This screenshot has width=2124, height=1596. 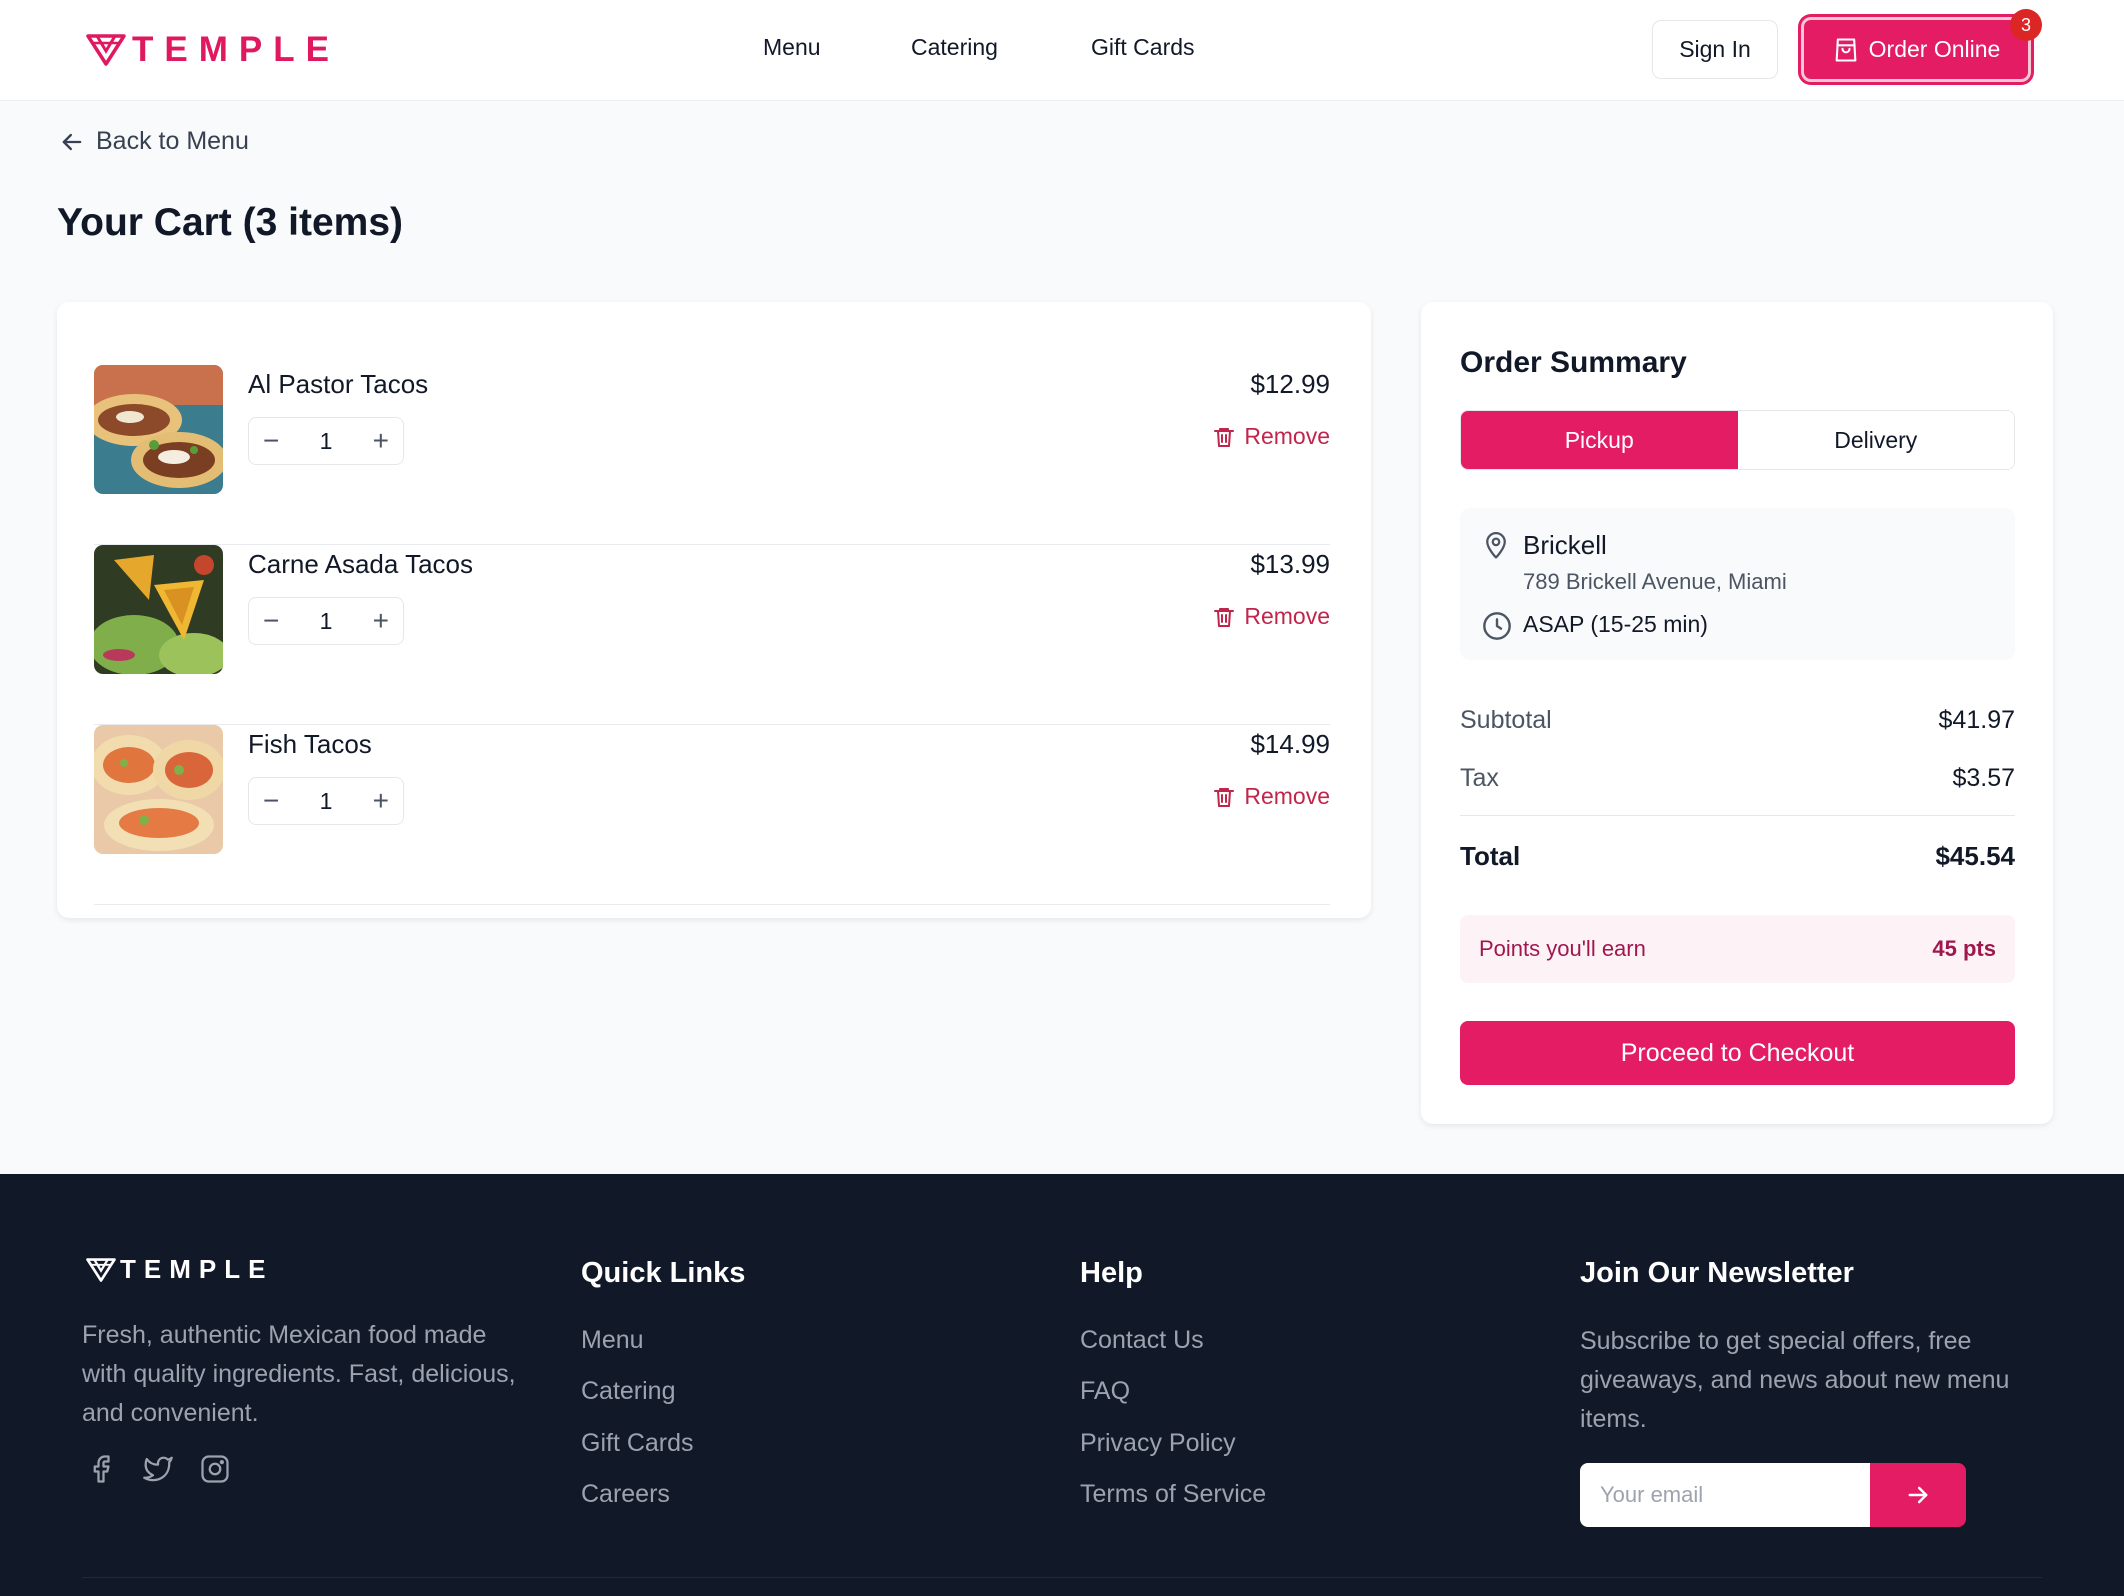 What do you see at coordinates (663, 1273) in the screenshot?
I see `quick-links-title: Quick Links` at bounding box center [663, 1273].